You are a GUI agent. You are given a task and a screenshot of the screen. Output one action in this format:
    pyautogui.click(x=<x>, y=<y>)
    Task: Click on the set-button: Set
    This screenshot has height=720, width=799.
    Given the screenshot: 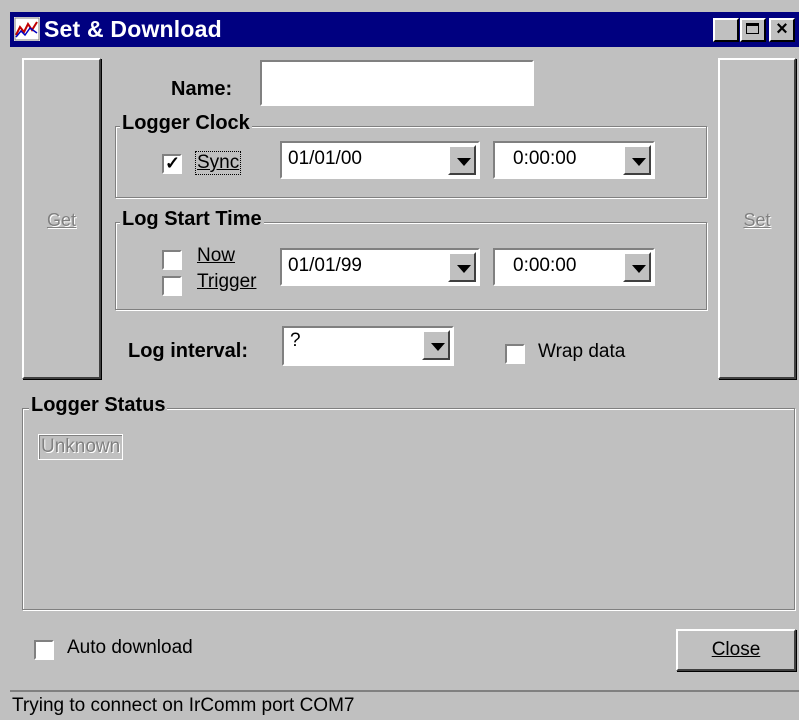 What is the action you would take?
    pyautogui.click(x=757, y=218)
    